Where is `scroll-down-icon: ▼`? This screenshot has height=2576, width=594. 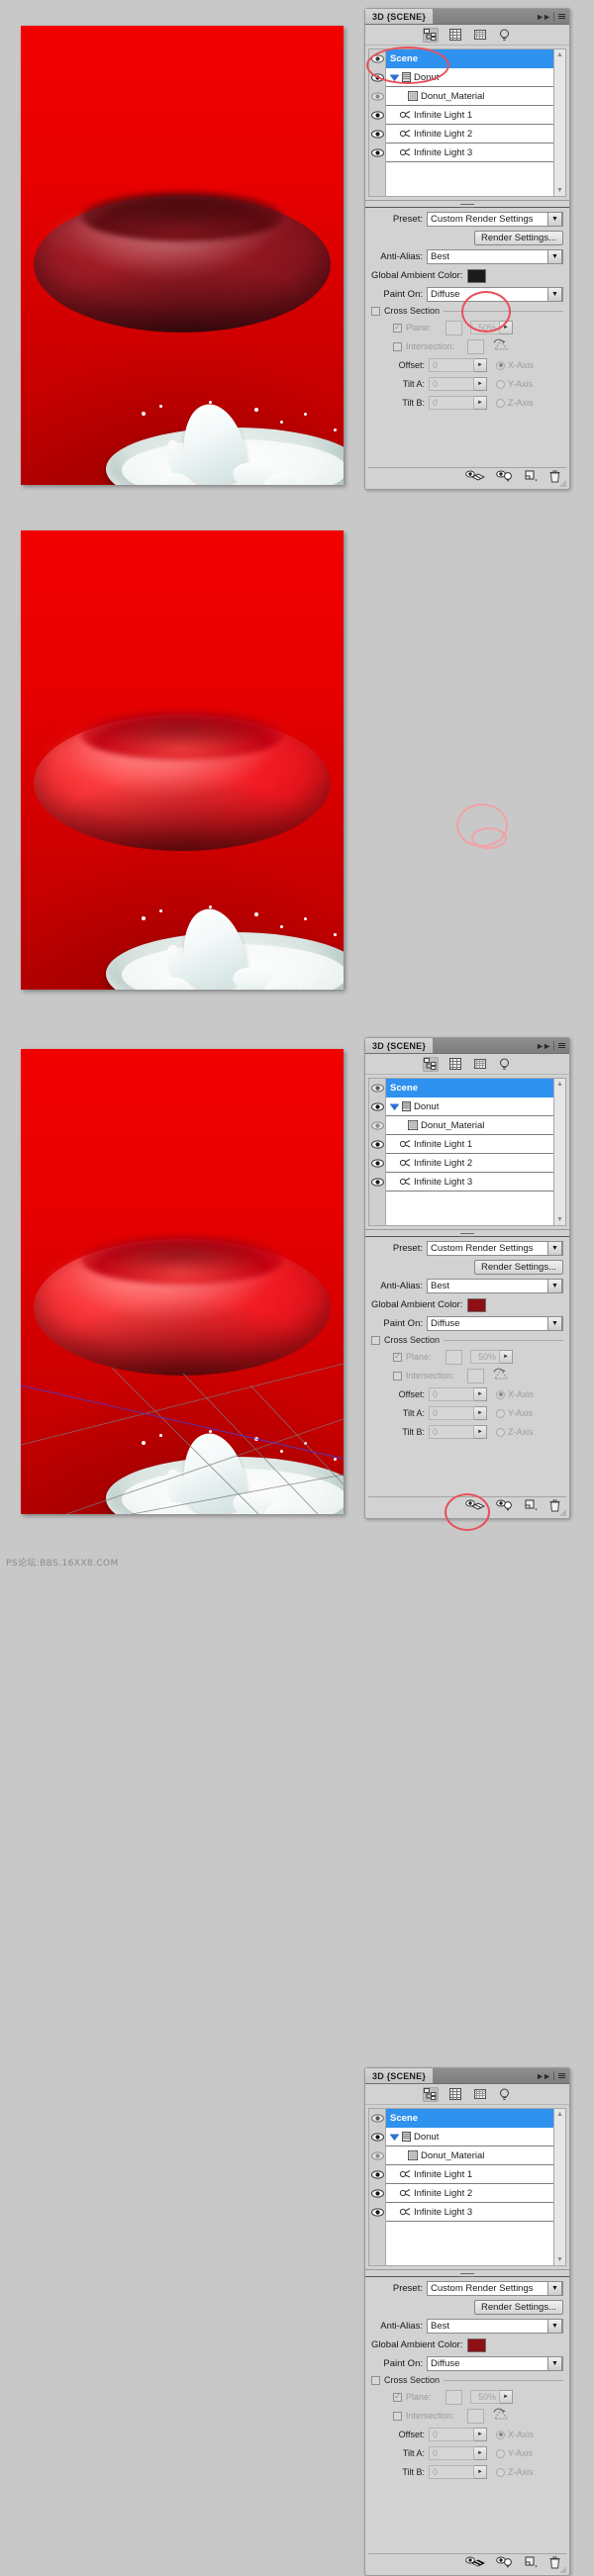 scroll-down-icon: ▼ is located at coordinates (560, 190).